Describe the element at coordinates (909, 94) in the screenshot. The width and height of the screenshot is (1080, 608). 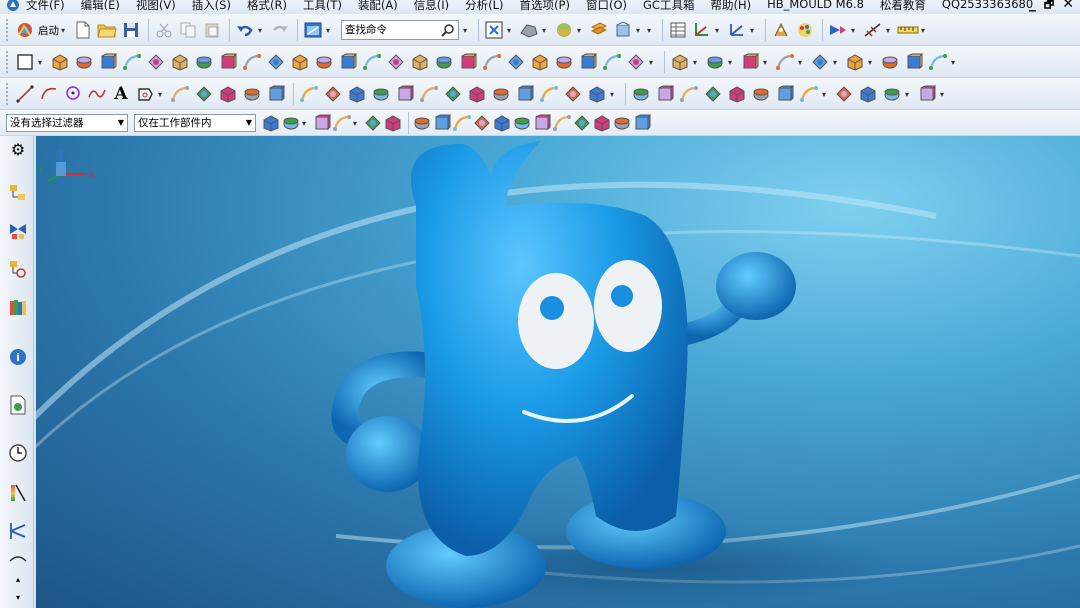
I see `analysis-dropdown-icon: ▾` at that location.